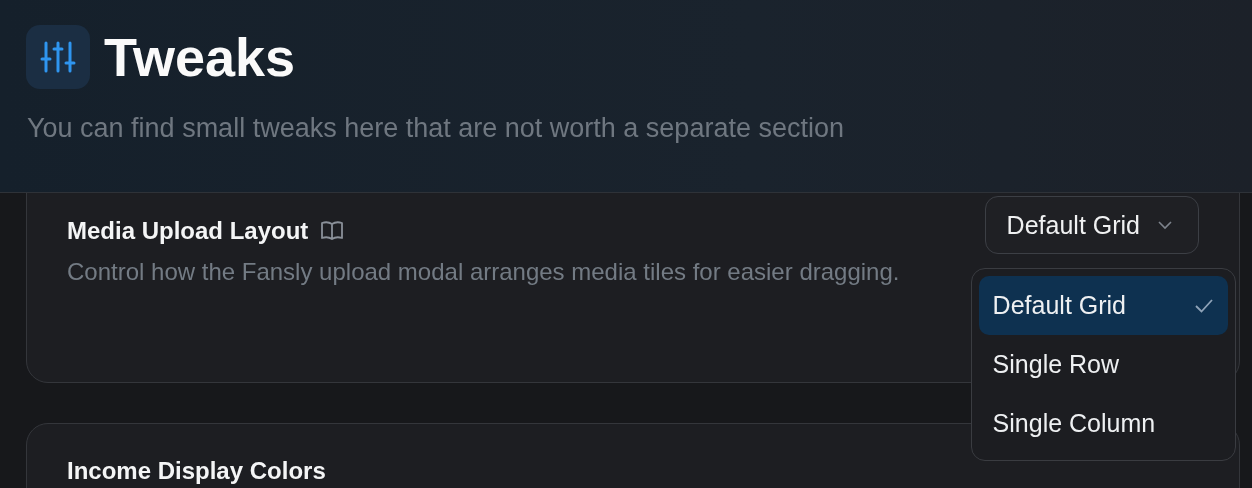 The height and width of the screenshot is (488, 1252). I want to click on check-icon, so click(1203, 305).